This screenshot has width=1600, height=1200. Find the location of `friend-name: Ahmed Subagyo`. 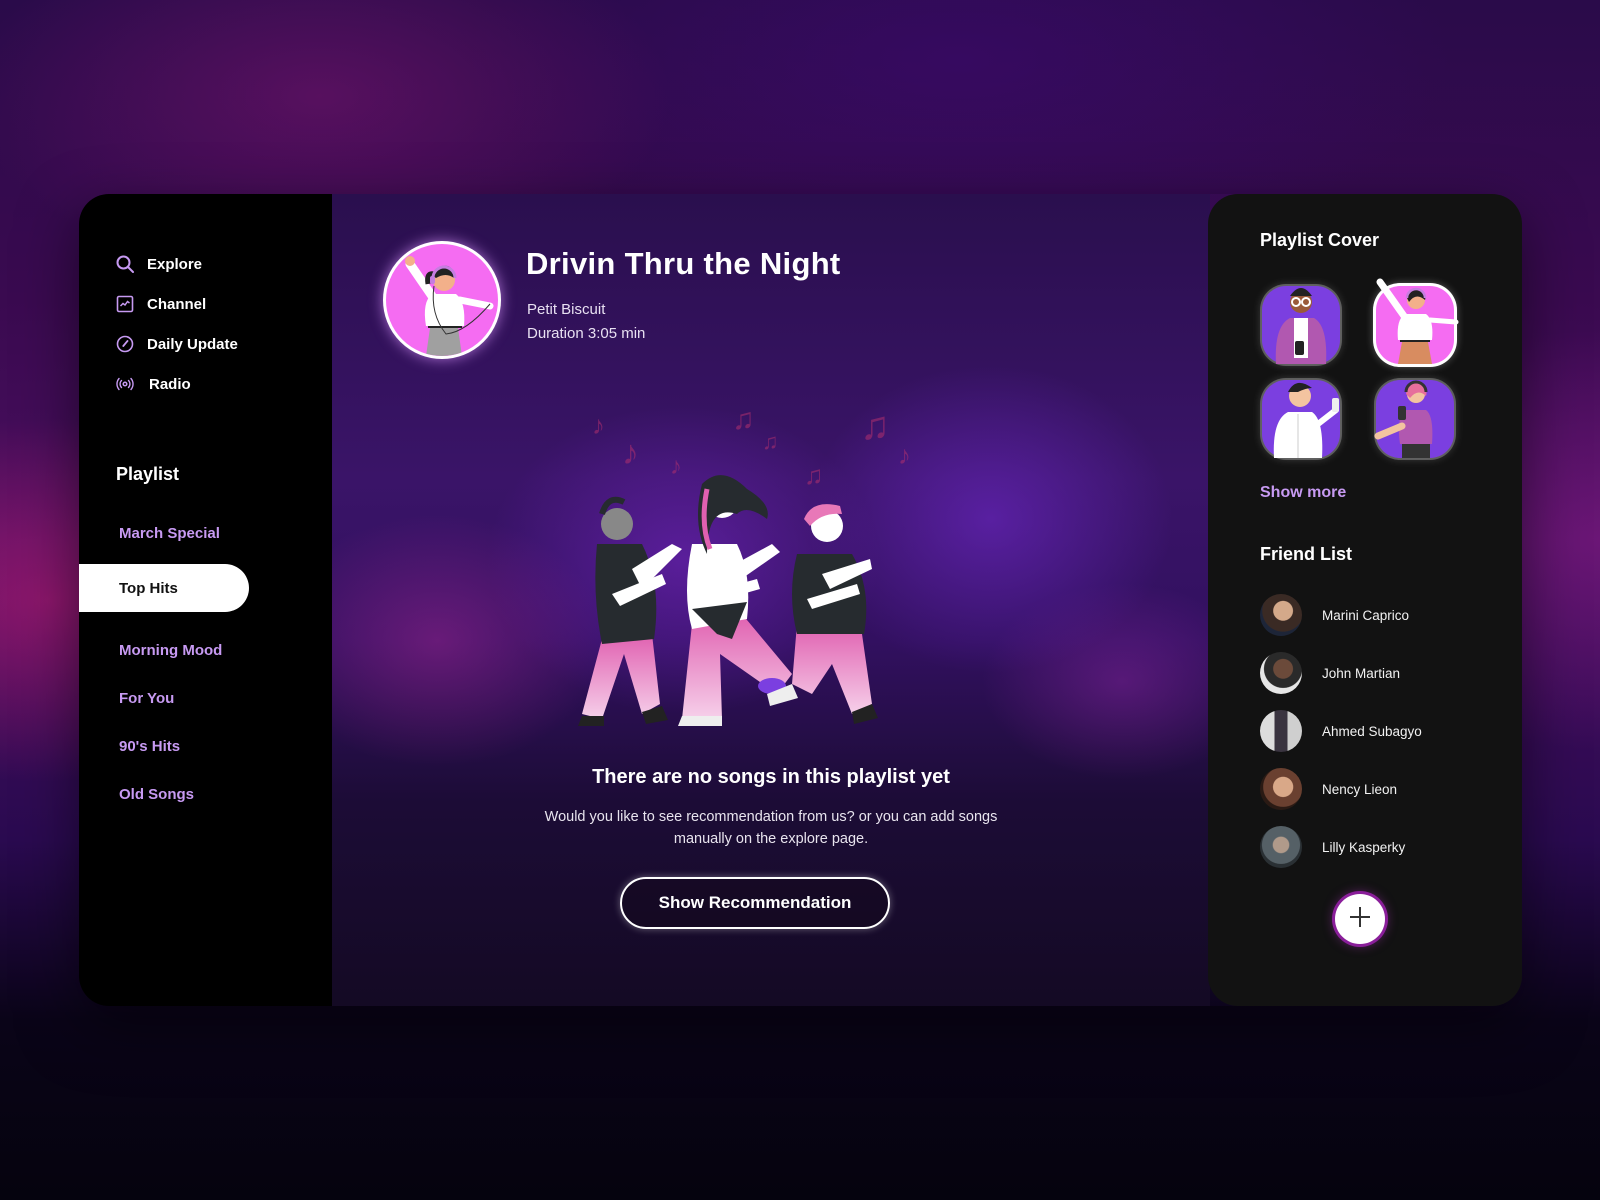

friend-name: Ahmed Subagyo is located at coordinates (1372, 731).